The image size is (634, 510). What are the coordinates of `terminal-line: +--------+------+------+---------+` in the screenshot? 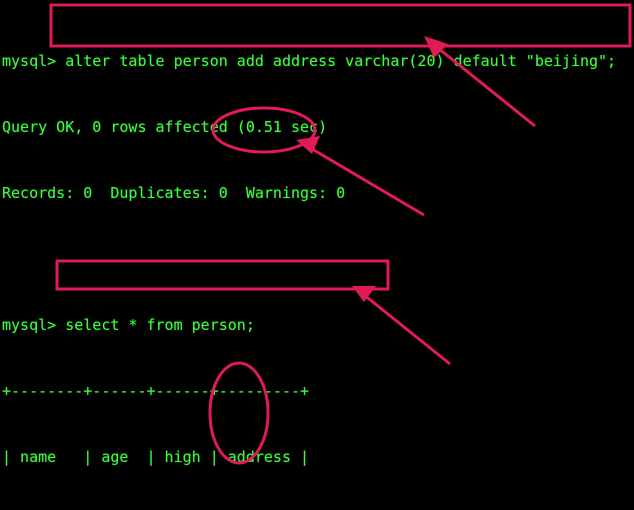 It's located at (156, 391).